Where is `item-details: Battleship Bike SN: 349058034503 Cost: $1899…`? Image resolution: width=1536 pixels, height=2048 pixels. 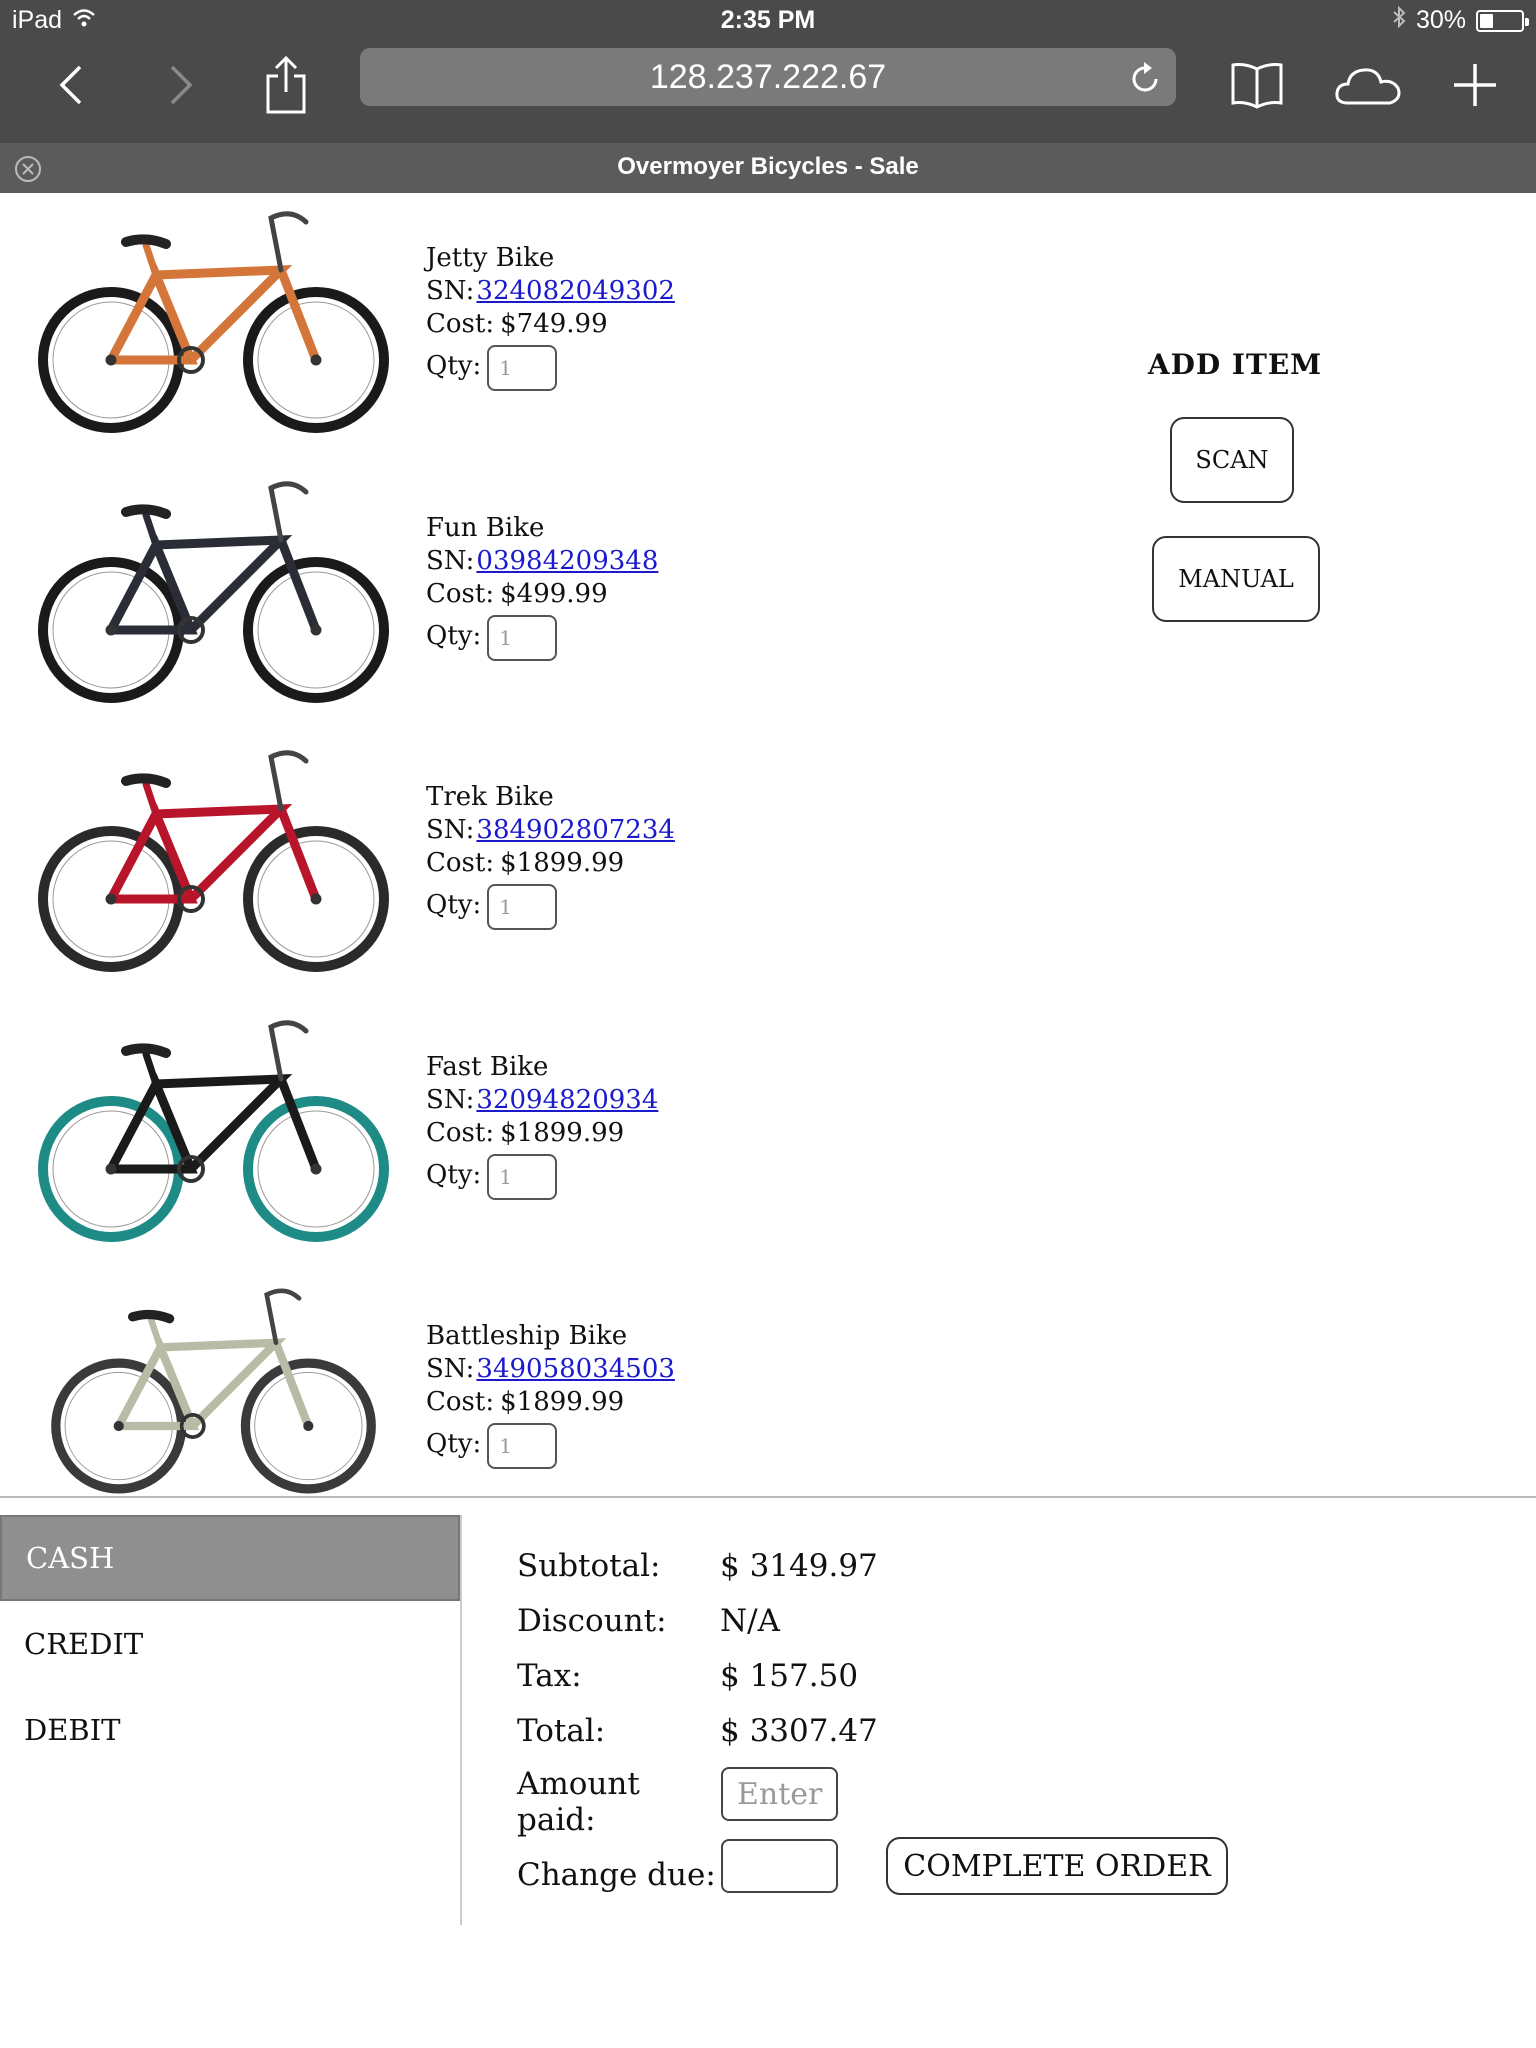 item-details: Battleship Bike SN: 349058034503 Cost: $1899… is located at coordinates (550, 1394).